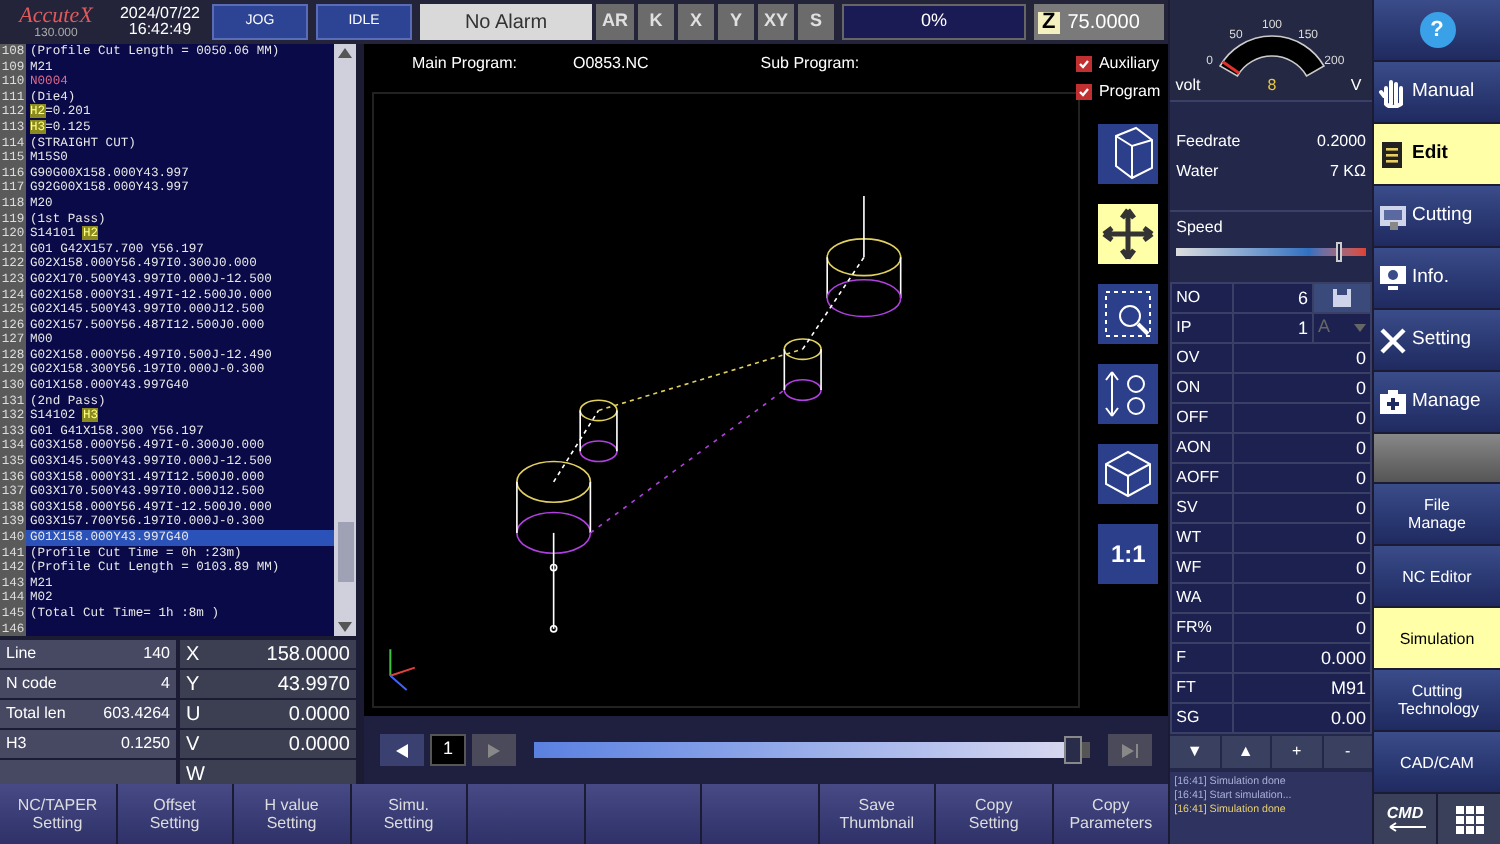  I want to click on skip-to-end-button, so click(1130, 750).